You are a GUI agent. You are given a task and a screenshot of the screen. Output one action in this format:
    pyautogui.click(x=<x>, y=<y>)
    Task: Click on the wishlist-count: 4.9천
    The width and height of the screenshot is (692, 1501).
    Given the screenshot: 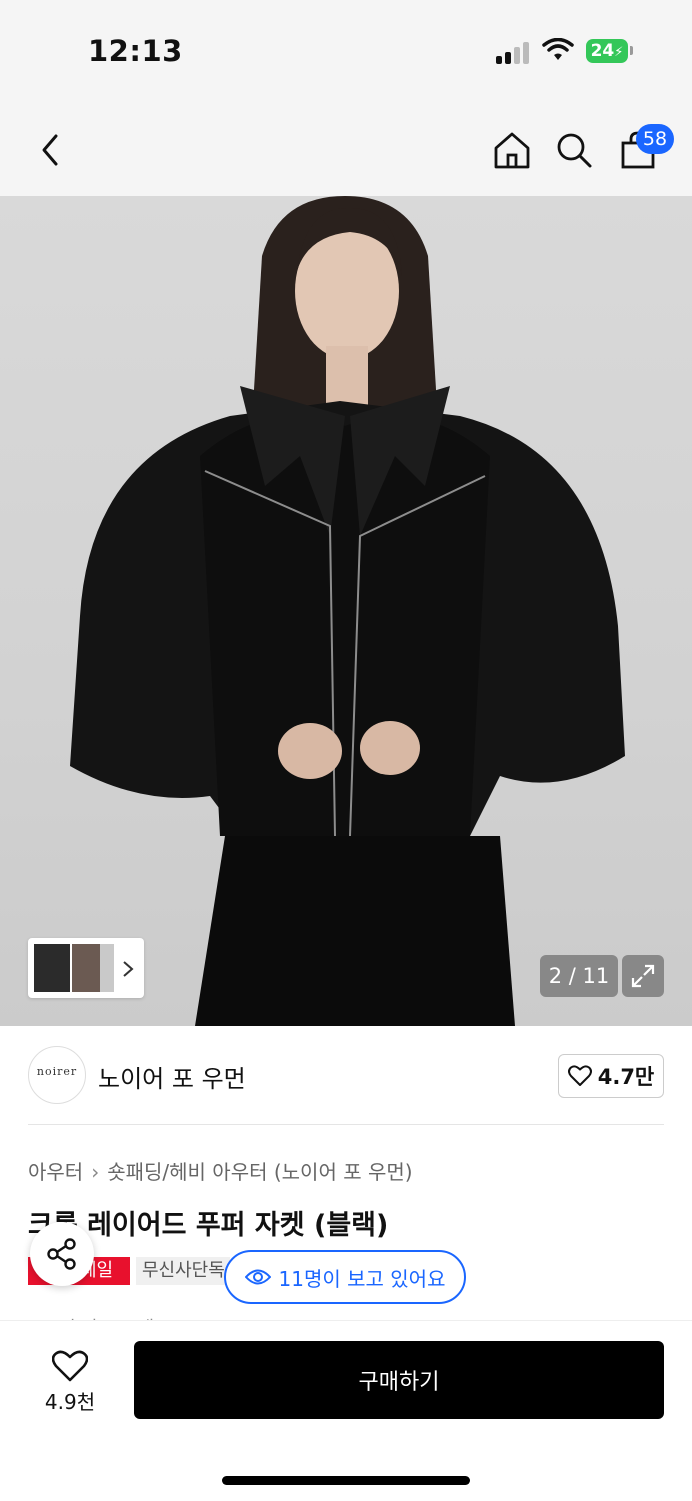 What is the action you would take?
    pyautogui.click(x=70, y=1401)
    